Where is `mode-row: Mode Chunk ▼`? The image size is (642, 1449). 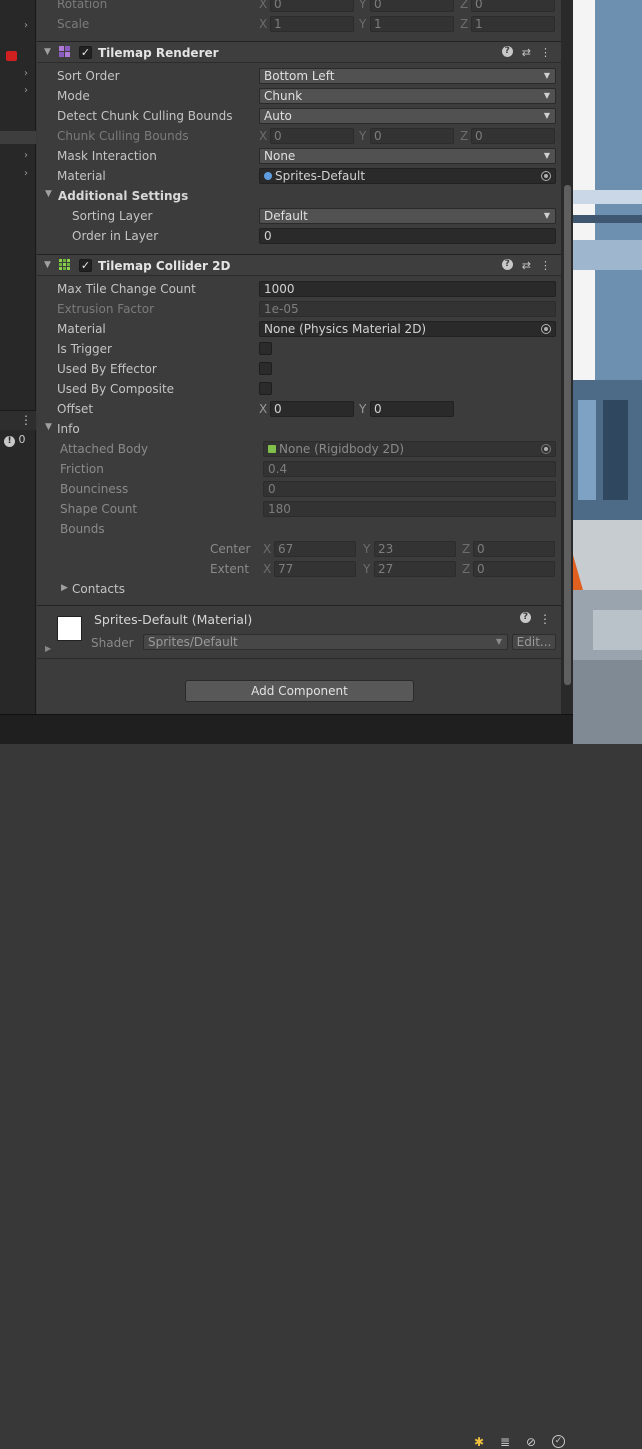 mode-row: Mode Chunk ▼ is located at coordinates (299, 96).